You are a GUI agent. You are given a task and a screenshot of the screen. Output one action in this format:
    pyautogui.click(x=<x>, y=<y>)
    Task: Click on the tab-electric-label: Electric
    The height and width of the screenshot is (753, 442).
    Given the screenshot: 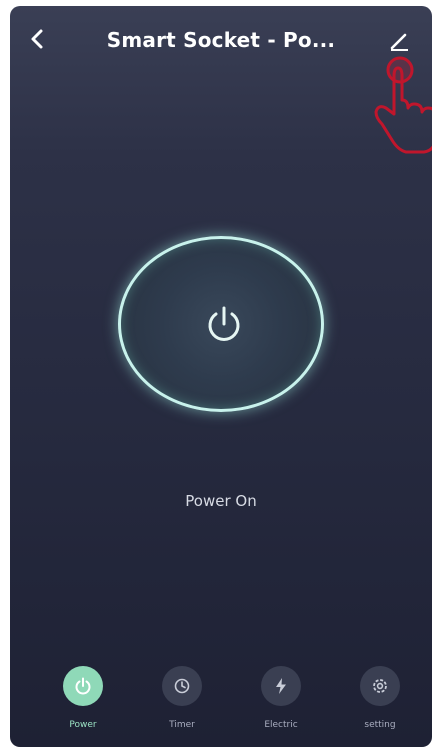 What is the action you would take?
    pyautogui.click(x=281, y=725)
    